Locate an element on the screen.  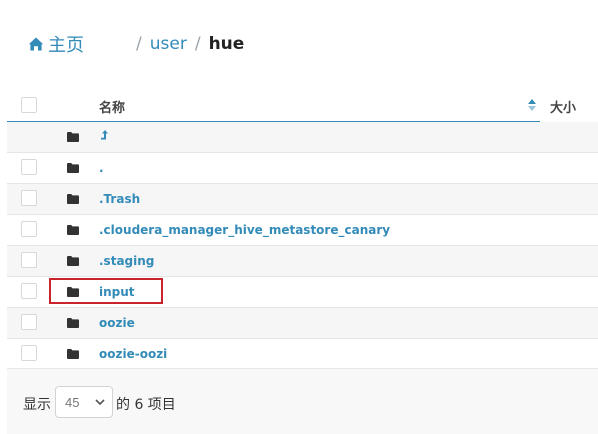
item-count-summary: 的 6 项目 is located at coordinates (146, 405).